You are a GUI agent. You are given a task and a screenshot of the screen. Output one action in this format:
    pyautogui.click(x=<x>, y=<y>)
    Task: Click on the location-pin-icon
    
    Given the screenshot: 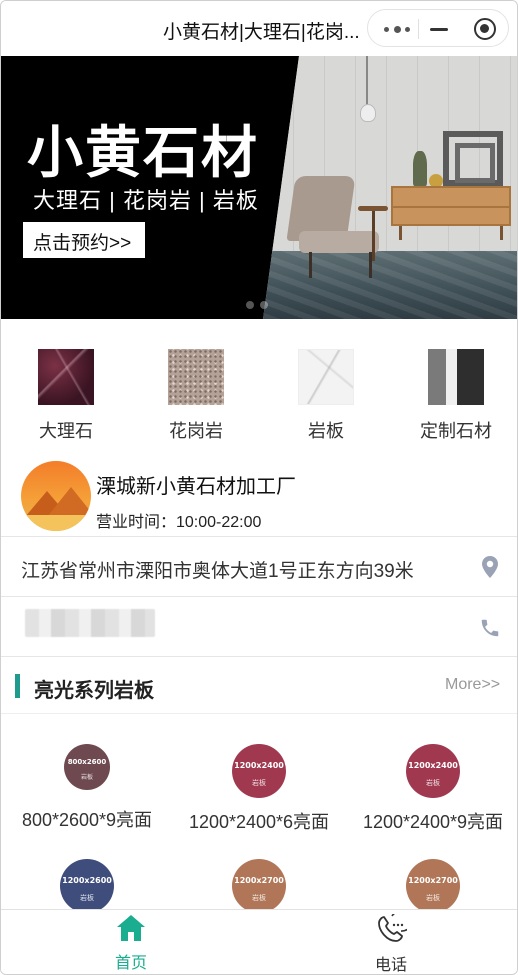 What is the action you would take?
    pyautogui.click(x=490, y=567)
    